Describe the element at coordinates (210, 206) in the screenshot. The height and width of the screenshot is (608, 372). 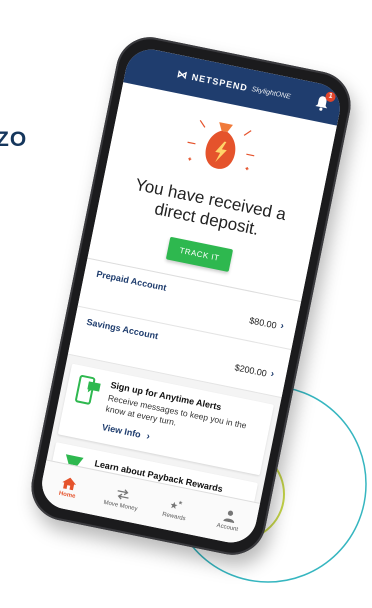
I see `deposit-message-title: You have received a direct deposit.` at that location.